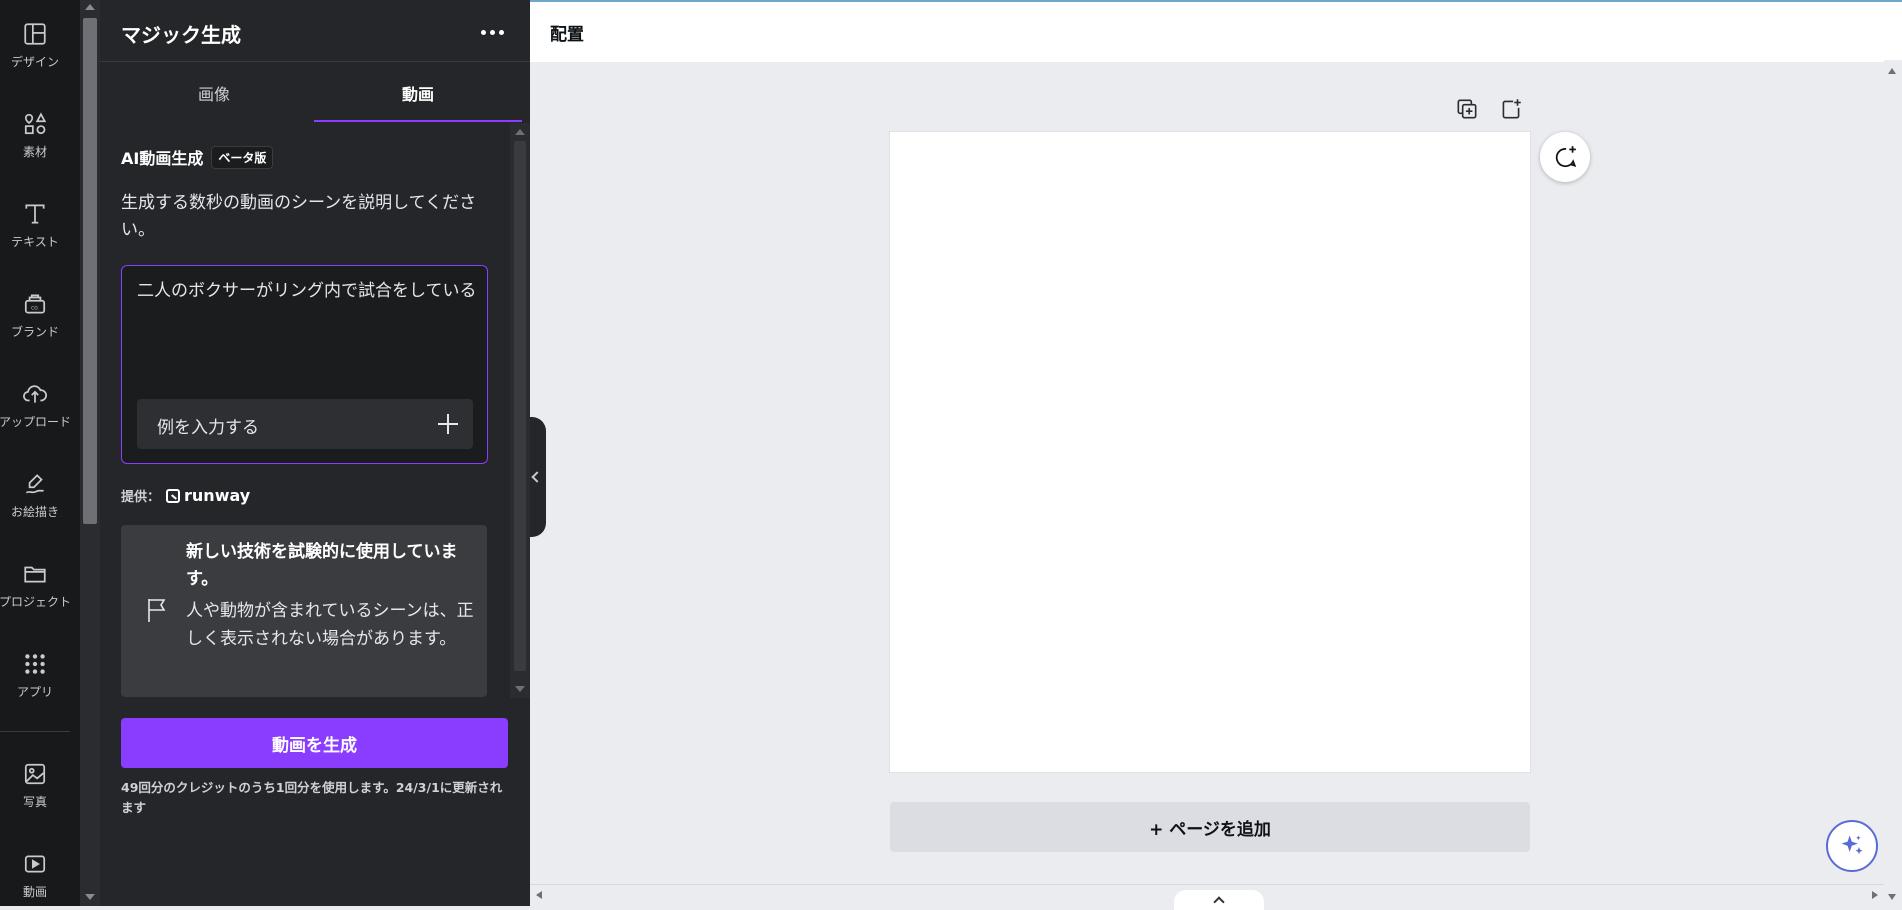 The width and height of the screenshot is (1902, 910). Describe the element at coordinates (307, 291) in the screenshot. I see `prompt-text: 二人のボクサーがリング内で試合をしている` at that location.